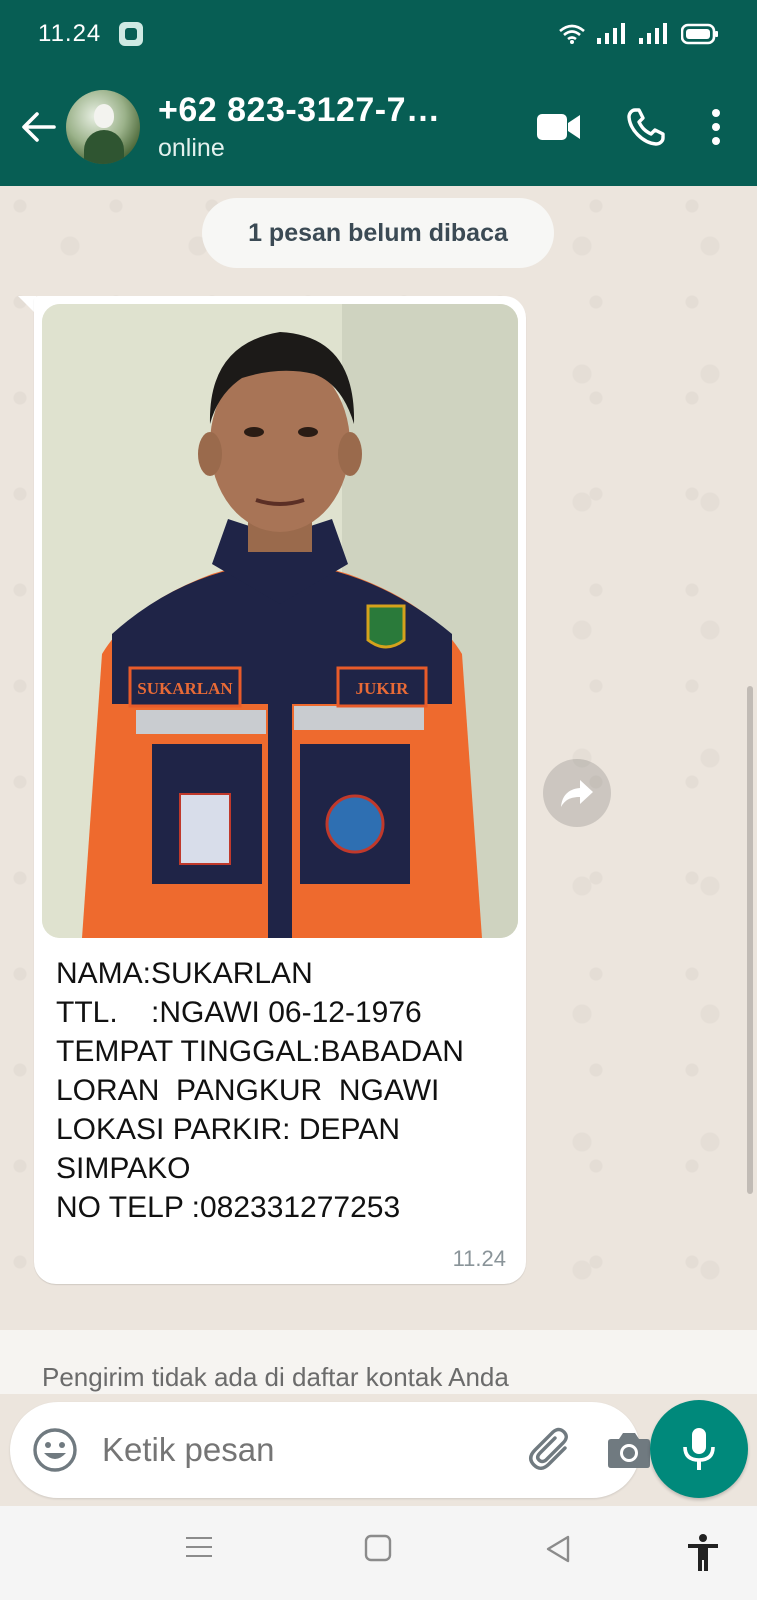 The image size is (757, 1600). Describe the element at coordinates (548, 1448) in the screenshot. I see `attach-icon` at that location.